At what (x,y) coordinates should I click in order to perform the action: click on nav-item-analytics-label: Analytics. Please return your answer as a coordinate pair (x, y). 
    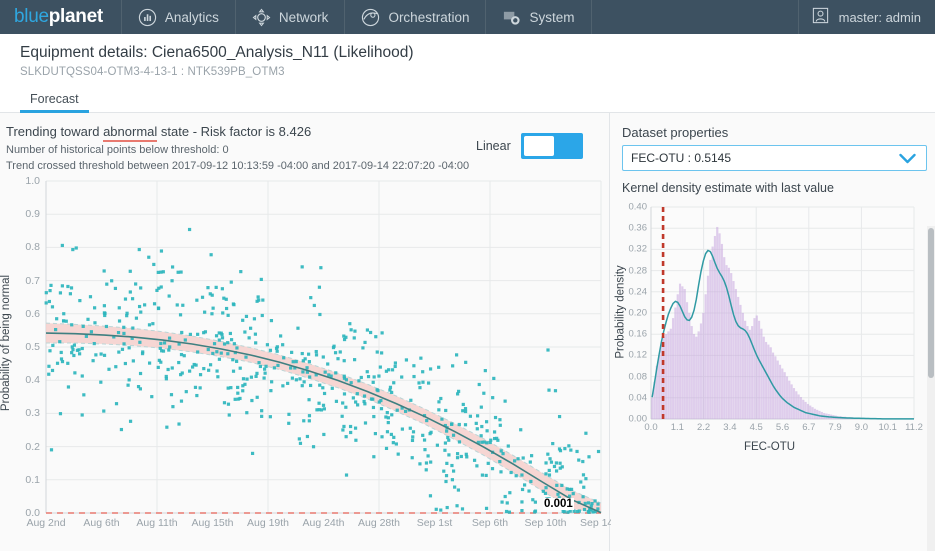
    Looking at the image, I should click on (191, 17).